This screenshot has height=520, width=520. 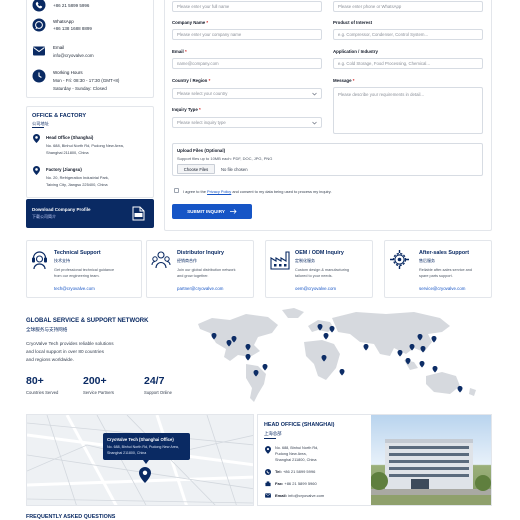 I want to click on factory-addr2: Taixing City, Jiangsu 225400, China, so click(x=77, y=184).